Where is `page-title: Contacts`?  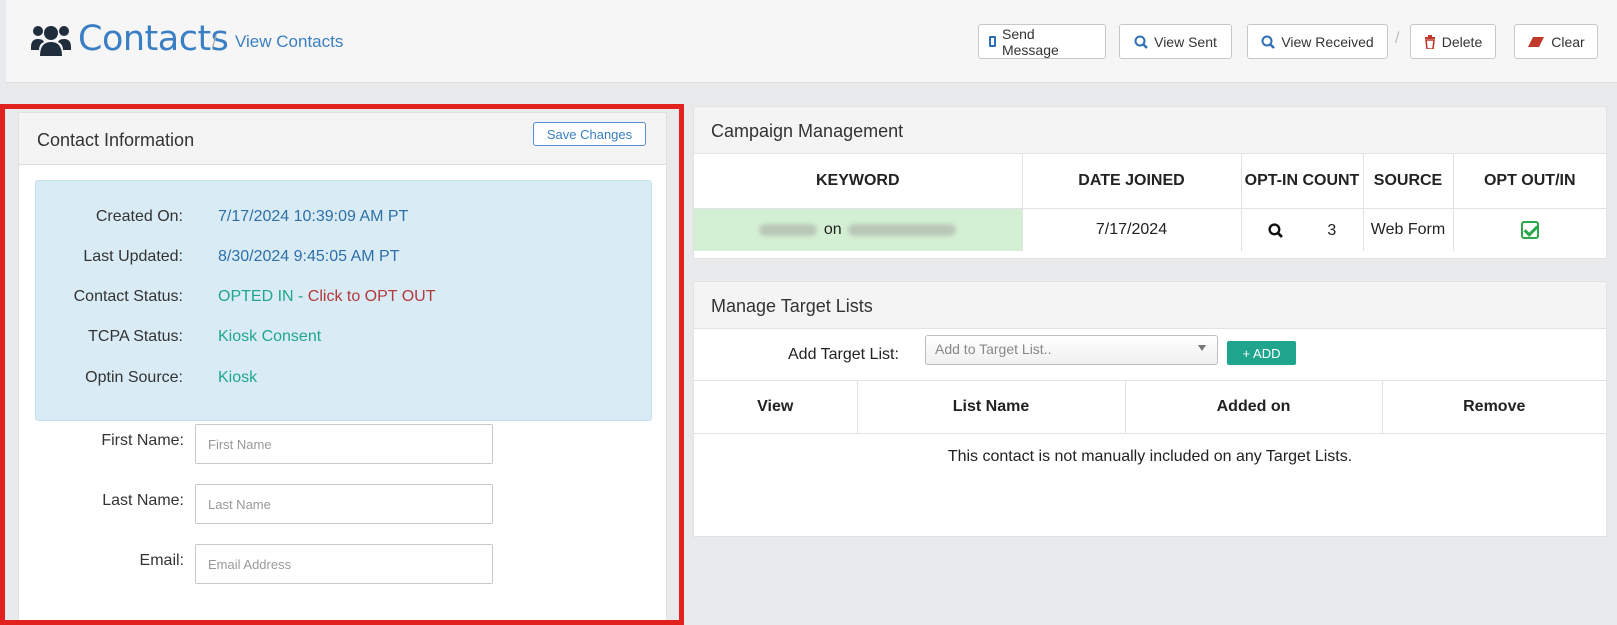 page-title: Contacts is located at coordinates (153, 39).